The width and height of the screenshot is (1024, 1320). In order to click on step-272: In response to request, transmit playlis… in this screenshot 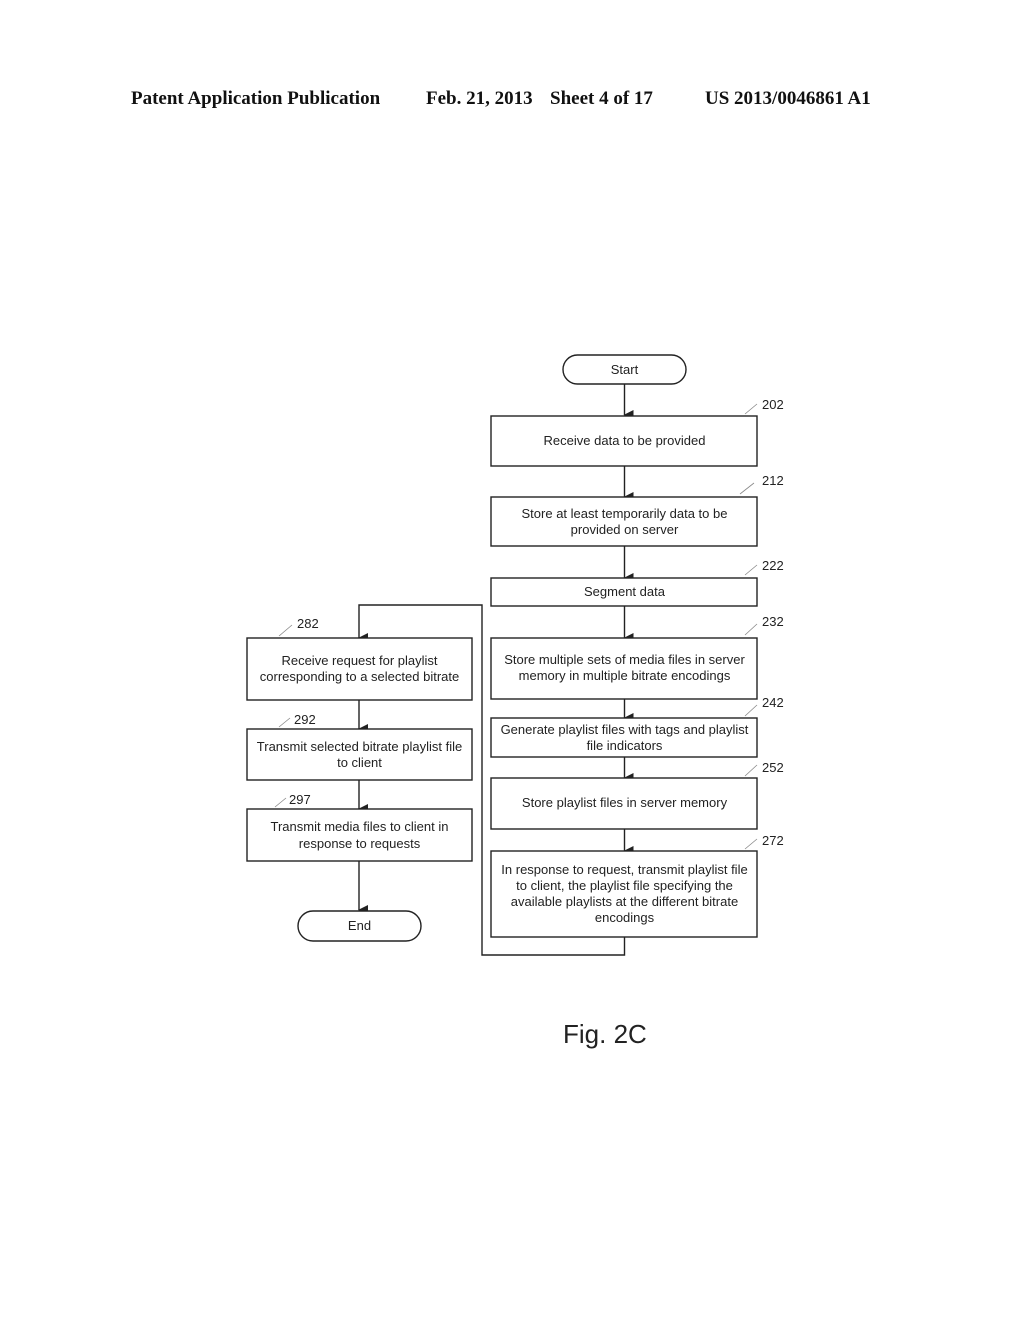, I will do `click(637, 885)`.